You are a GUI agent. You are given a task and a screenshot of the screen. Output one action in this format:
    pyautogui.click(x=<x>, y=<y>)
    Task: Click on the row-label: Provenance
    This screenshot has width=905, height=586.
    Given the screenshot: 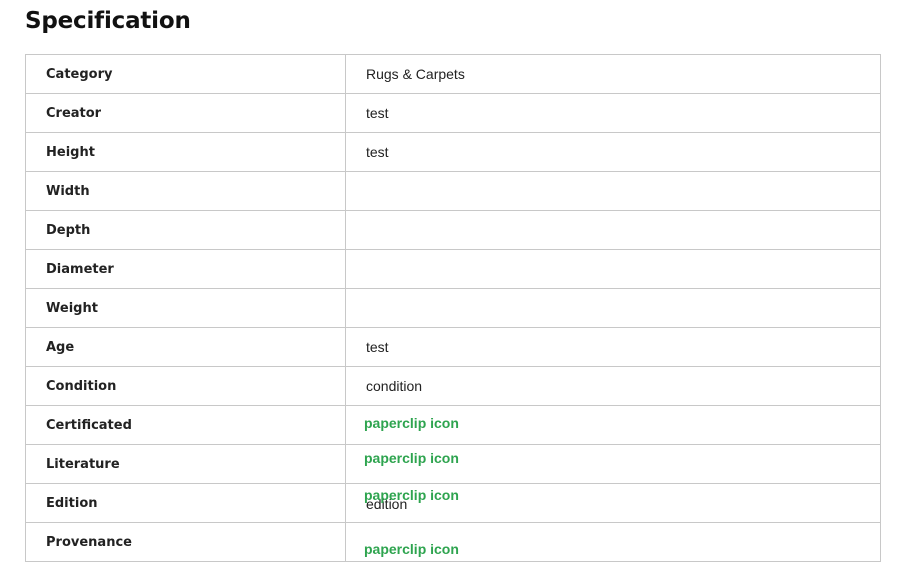 What is the action you would take?
    pyautogui.click(x=185, y=542)
    